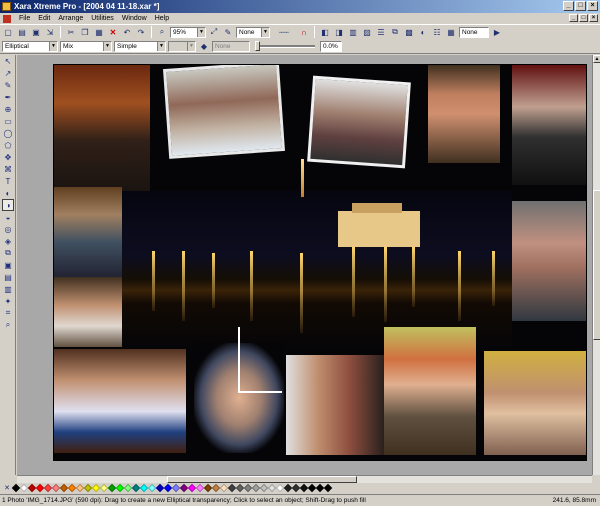 The image size is (600, 506). What do you see at coordinates (22, 32) in the screenshot?
I see `open-icon: ▤` at bounding box center [22, 32].